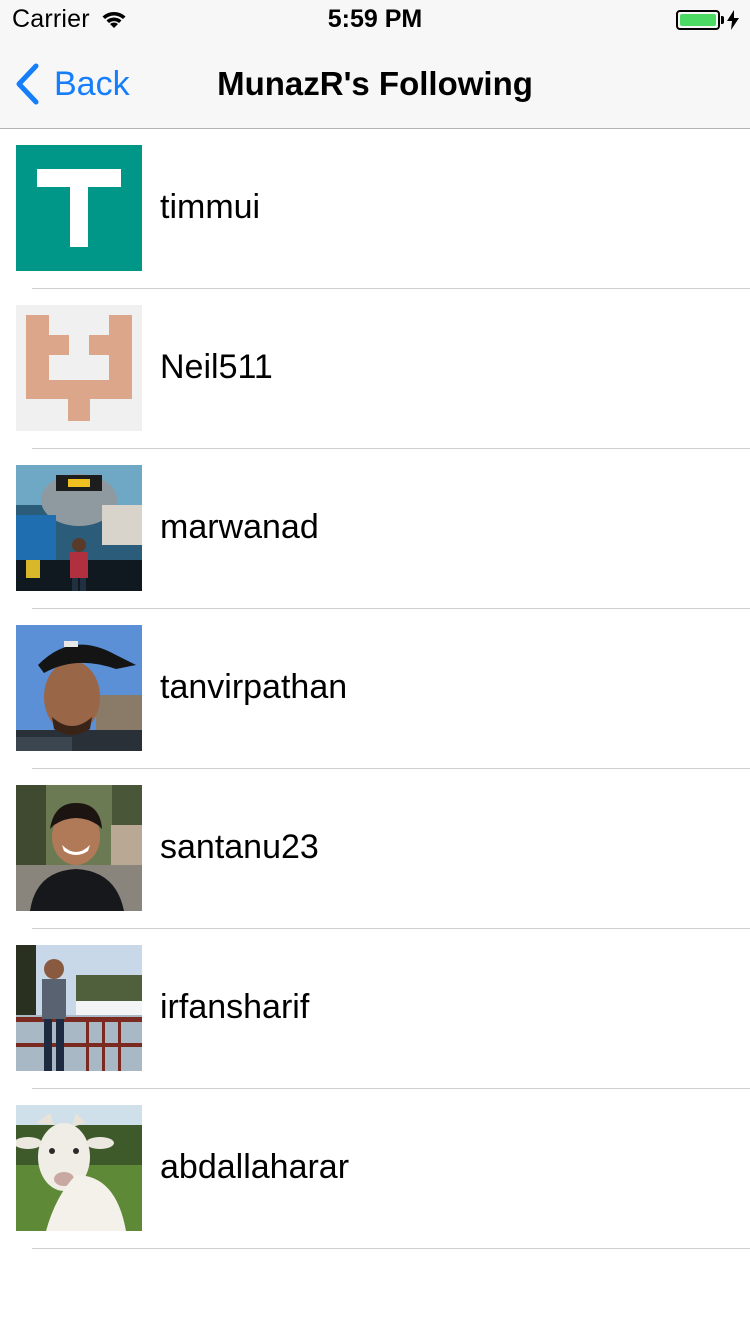 The image size is (750, 1334). What do you see at coordinates (216, 367) in the screenshot?
I see `username: Neil511` at bounding box center [216, 367].